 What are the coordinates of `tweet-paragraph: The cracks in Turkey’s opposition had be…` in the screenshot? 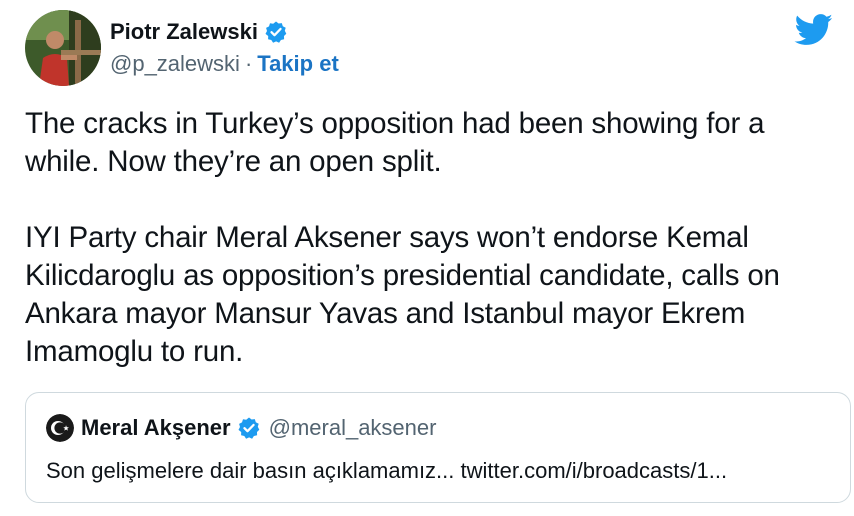 It's located at (395, 142).